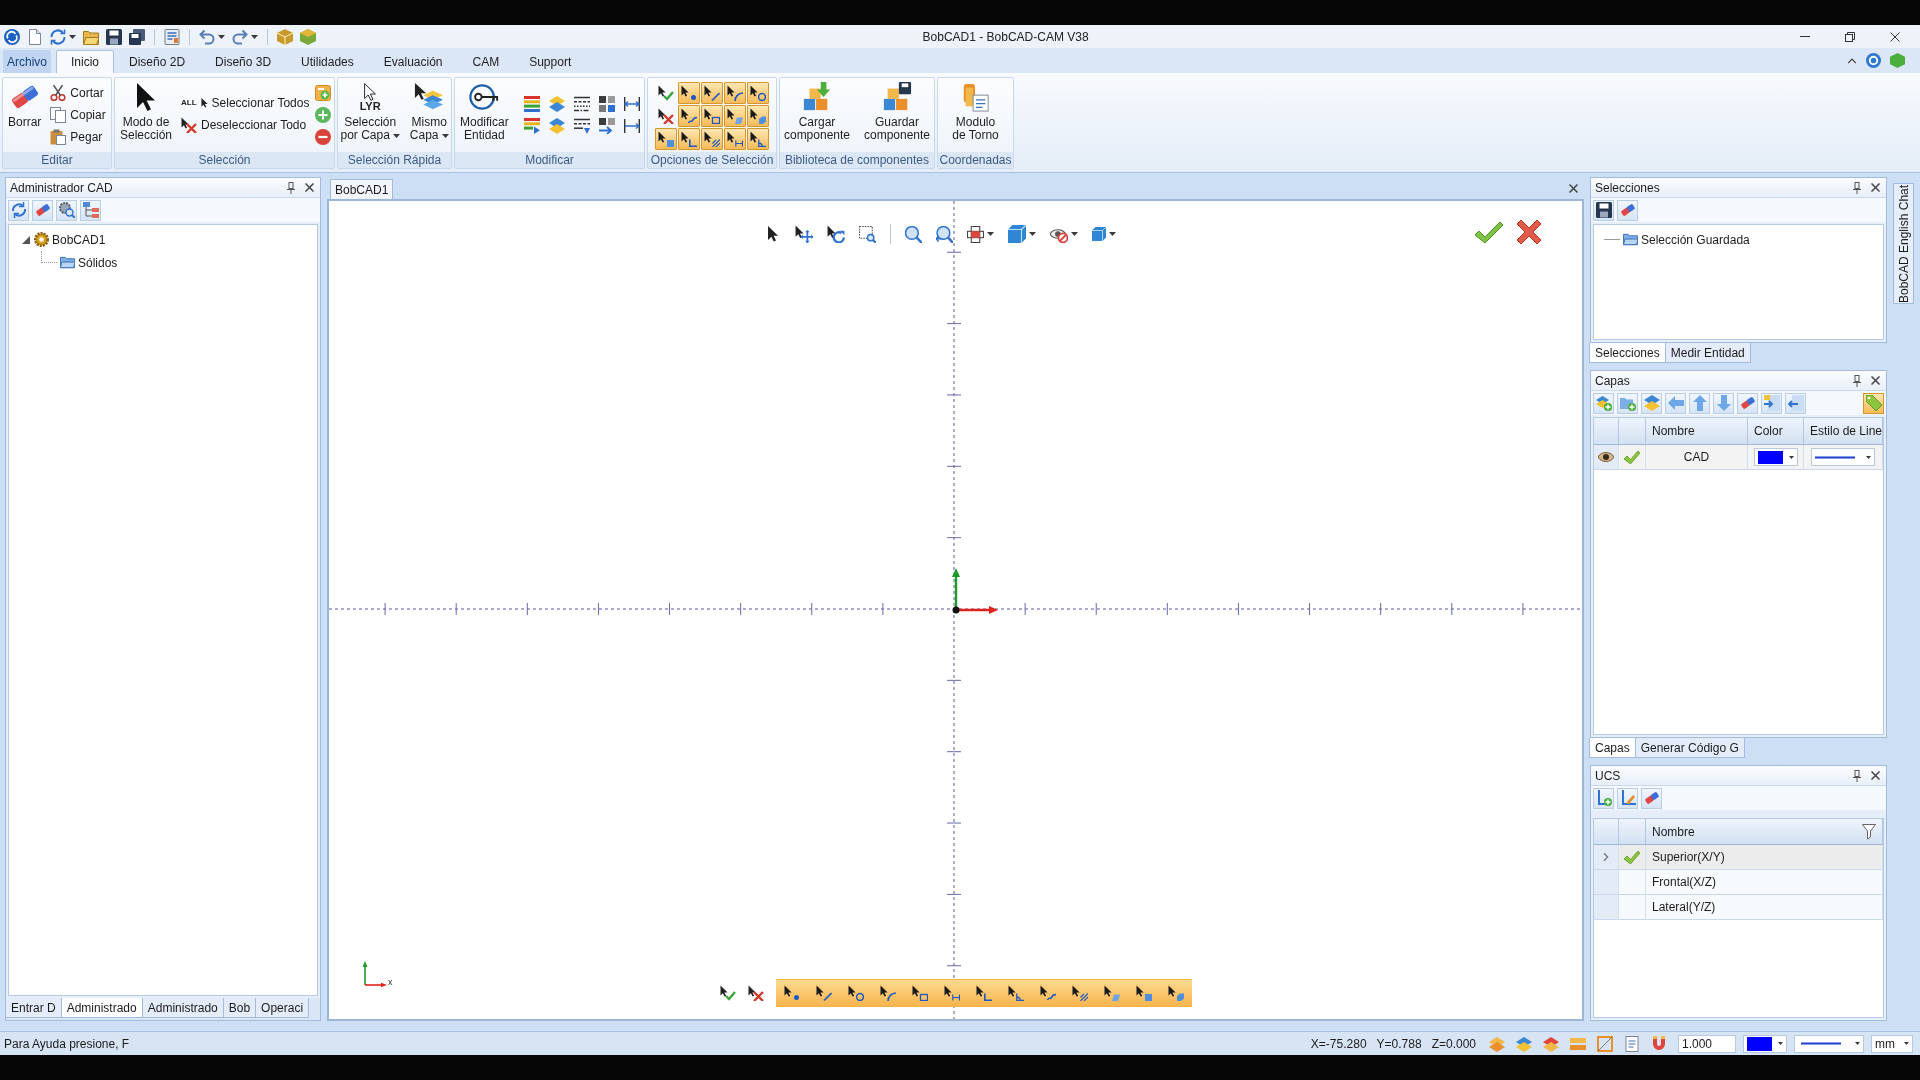 The image size is (1920, 1080). I want to click on cursor-icon, so click(773, 234).